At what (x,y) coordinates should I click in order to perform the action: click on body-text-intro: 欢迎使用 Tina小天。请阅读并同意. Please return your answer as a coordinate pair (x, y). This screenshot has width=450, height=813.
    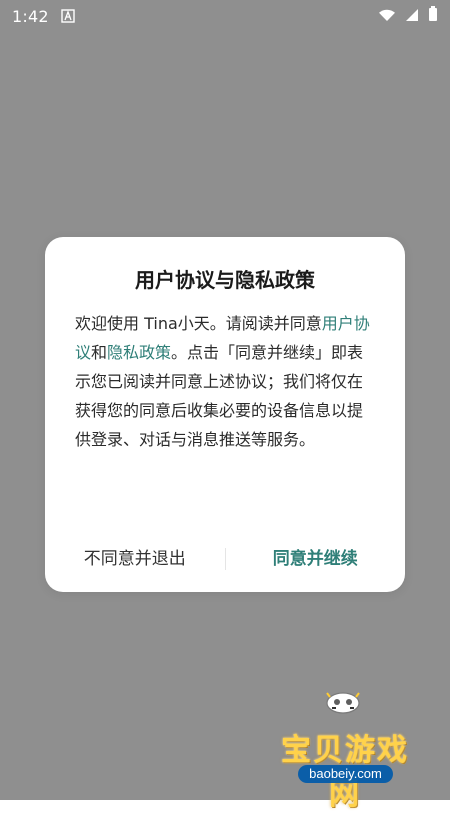
    Looking at the image, I should click on (198, 323).